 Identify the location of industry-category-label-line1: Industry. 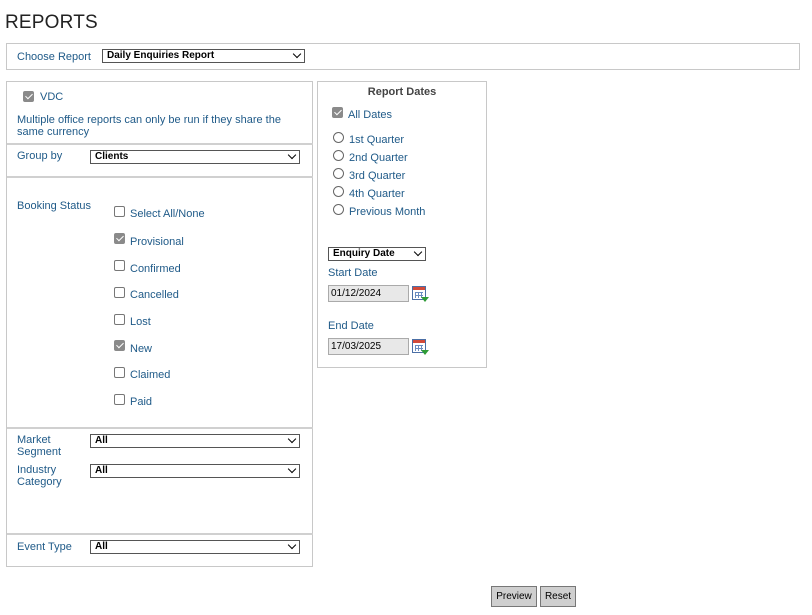
(37, 470).